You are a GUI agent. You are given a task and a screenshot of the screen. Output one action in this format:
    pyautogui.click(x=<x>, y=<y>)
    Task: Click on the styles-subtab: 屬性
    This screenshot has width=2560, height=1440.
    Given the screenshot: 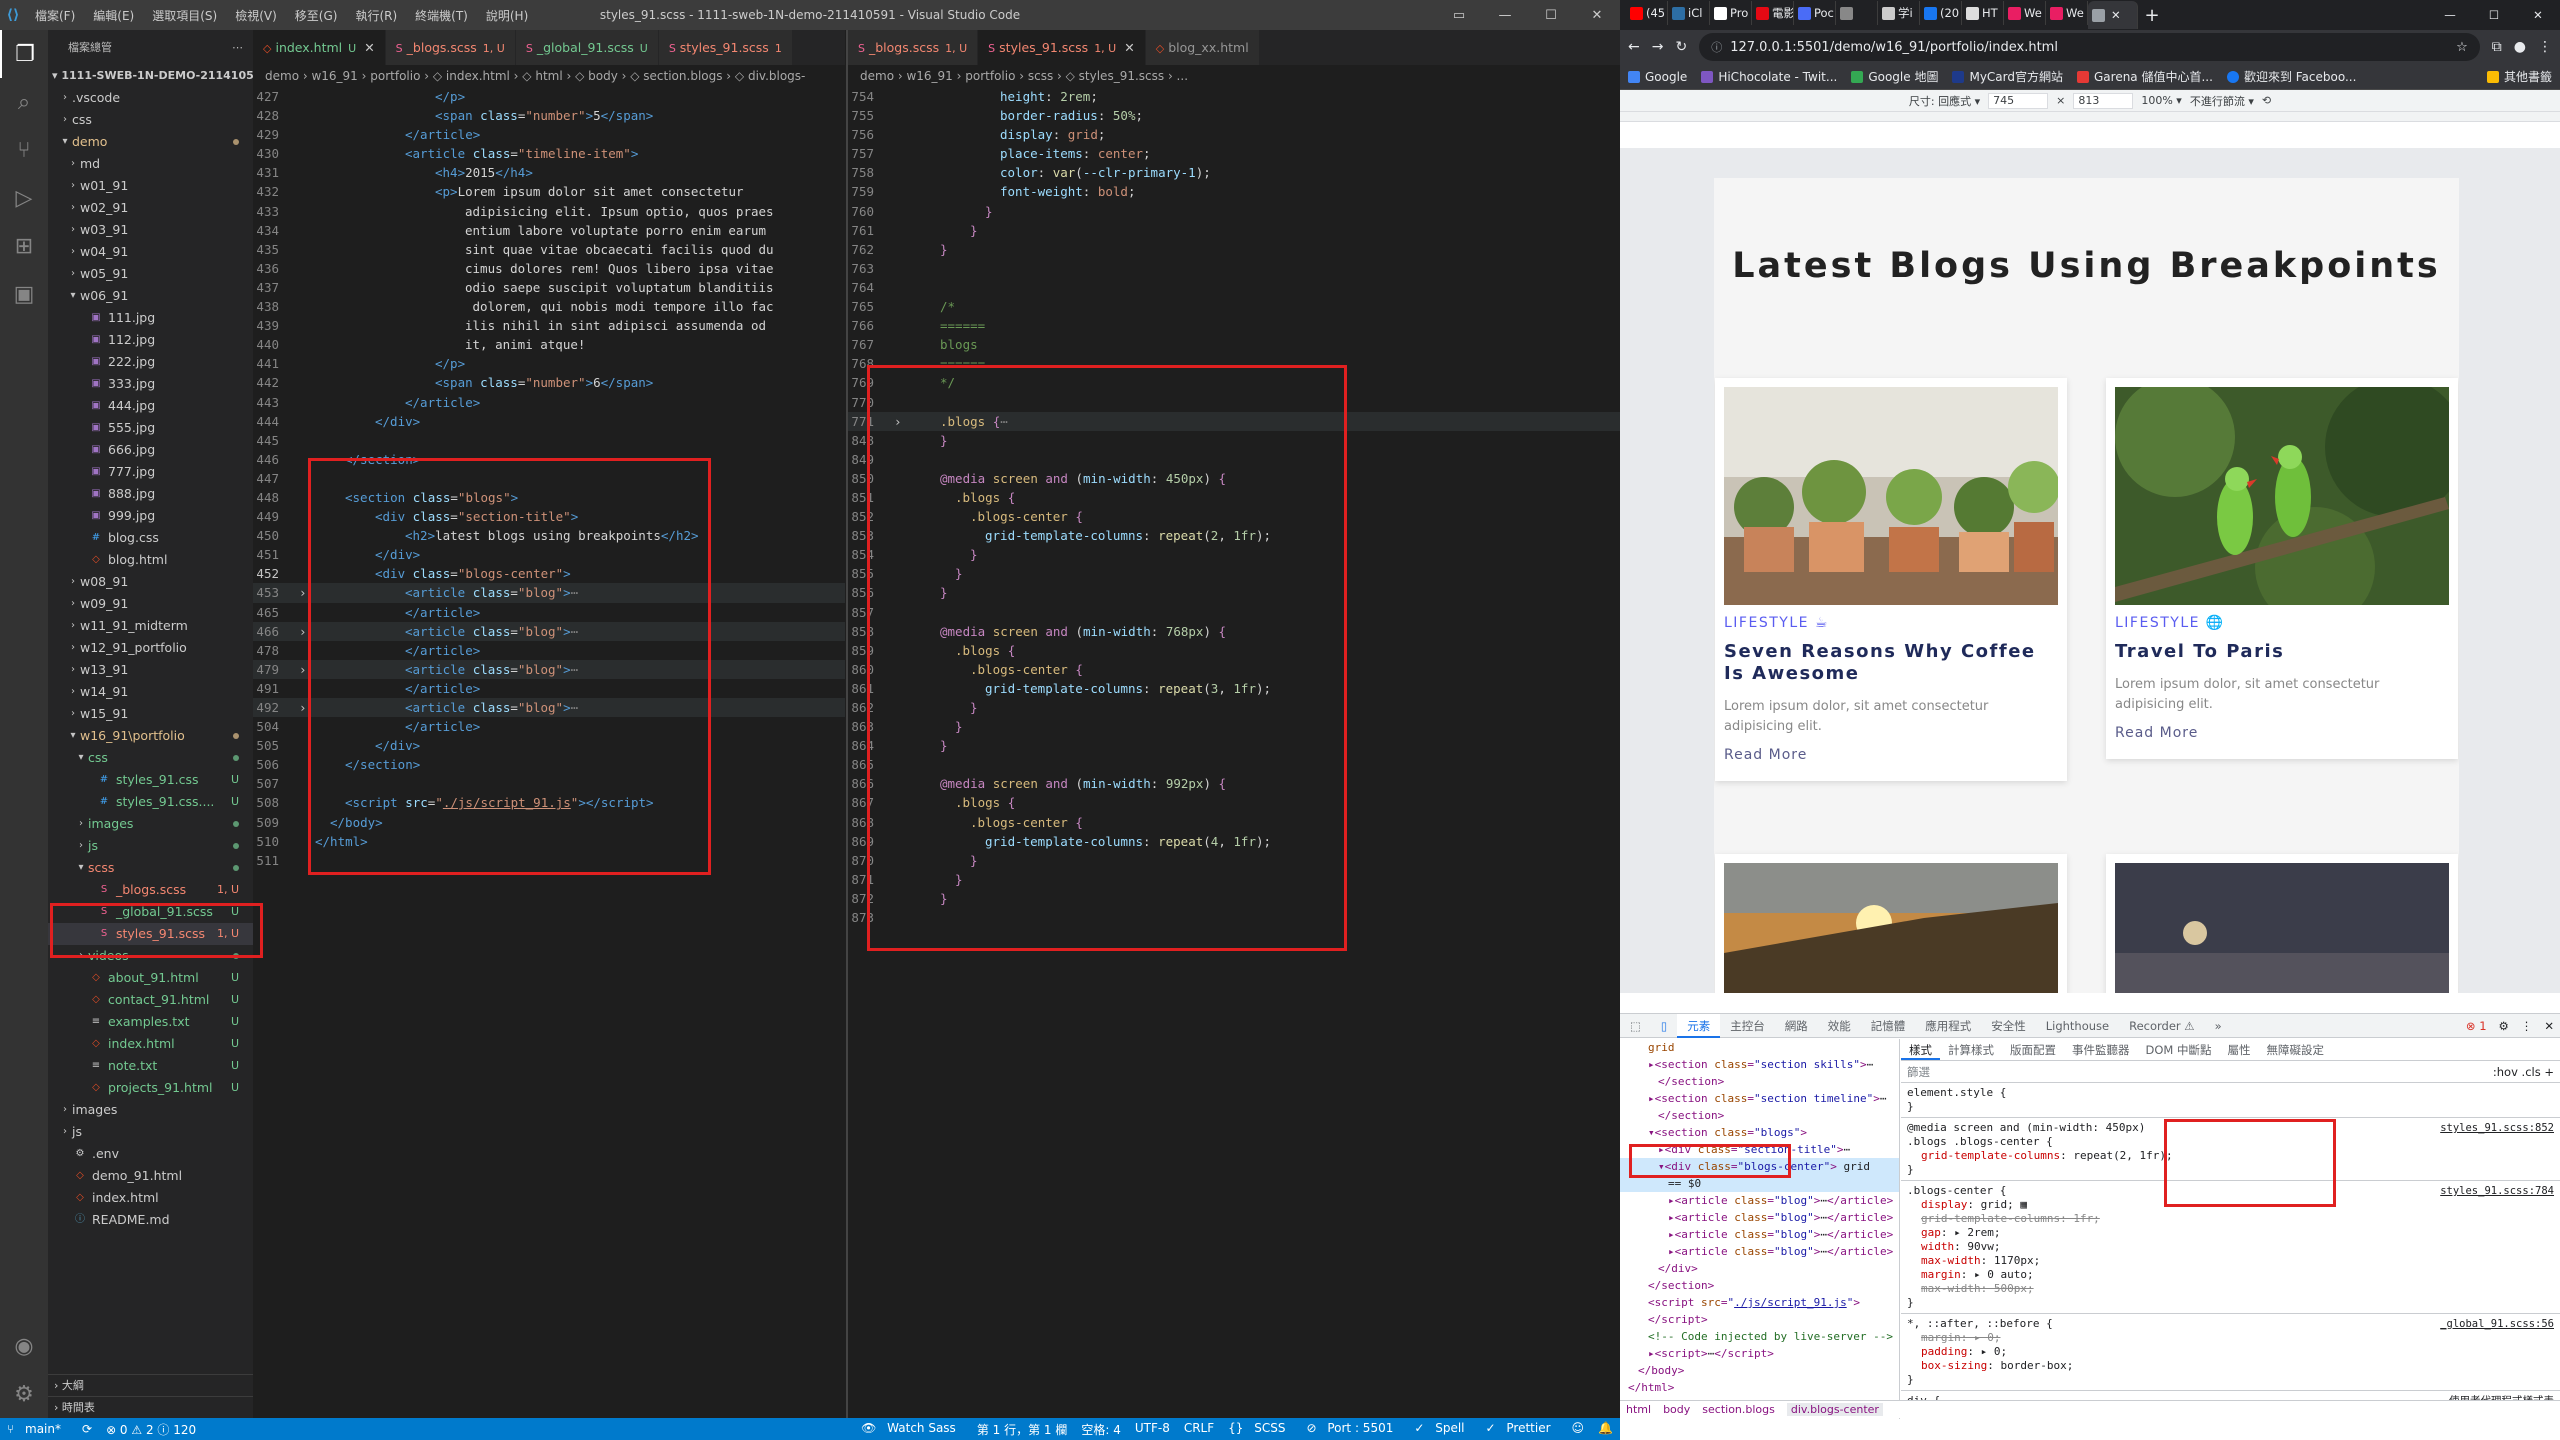 What is the action you would take?
    pyautogui.click(x=2238, y=1049)
    